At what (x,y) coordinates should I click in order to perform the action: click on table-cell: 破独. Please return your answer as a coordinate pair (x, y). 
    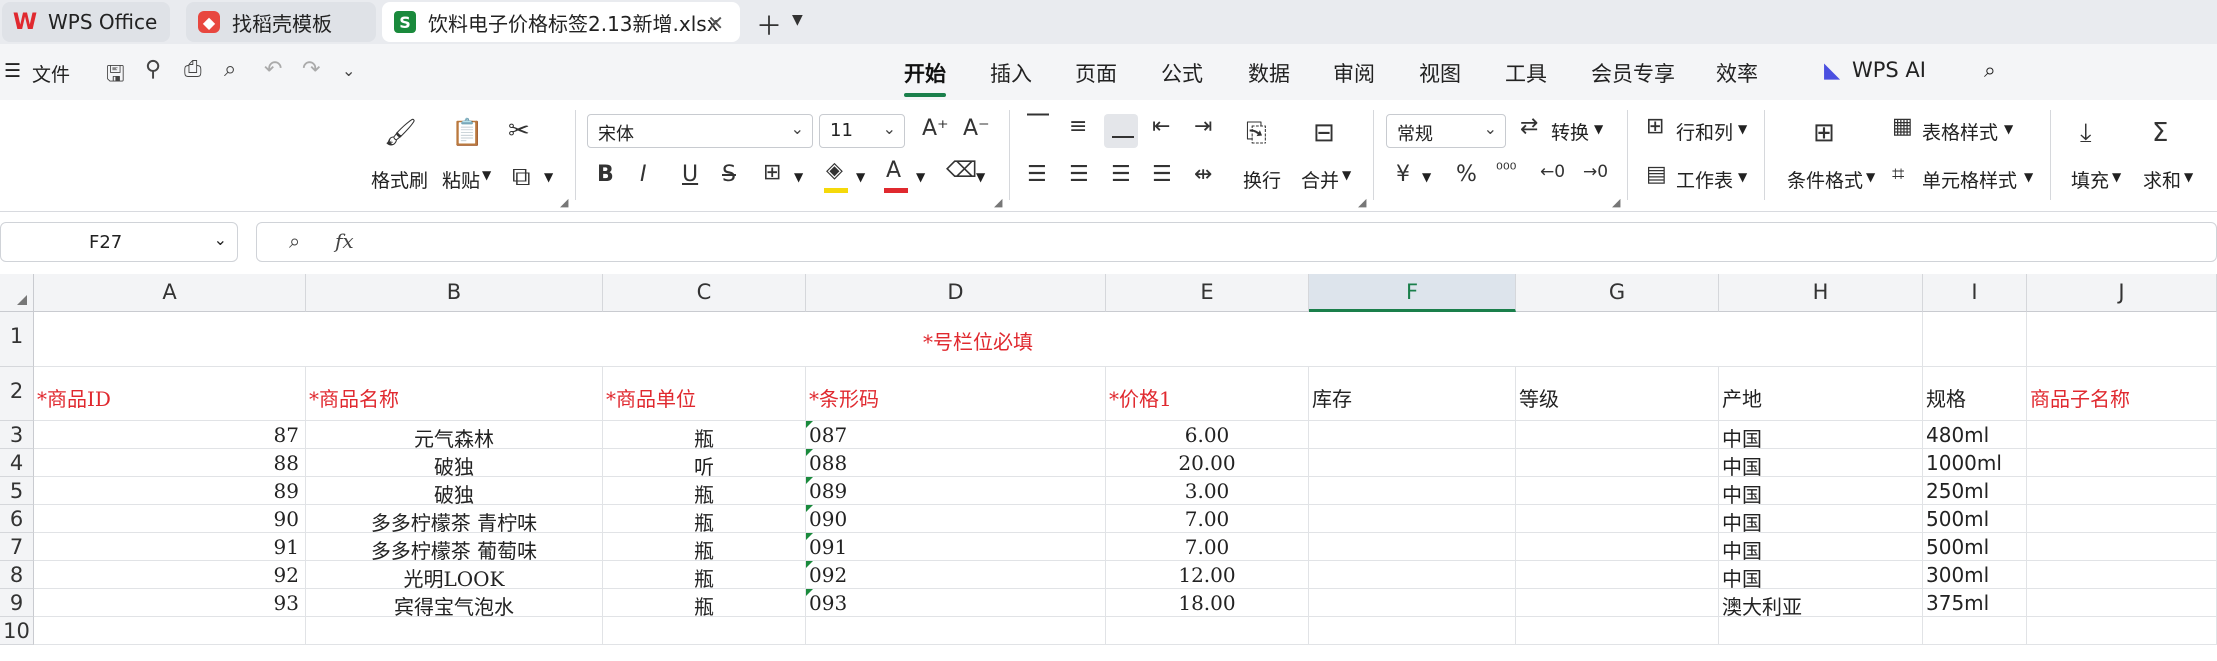
    Looking at the image, I should click on (454, 491).